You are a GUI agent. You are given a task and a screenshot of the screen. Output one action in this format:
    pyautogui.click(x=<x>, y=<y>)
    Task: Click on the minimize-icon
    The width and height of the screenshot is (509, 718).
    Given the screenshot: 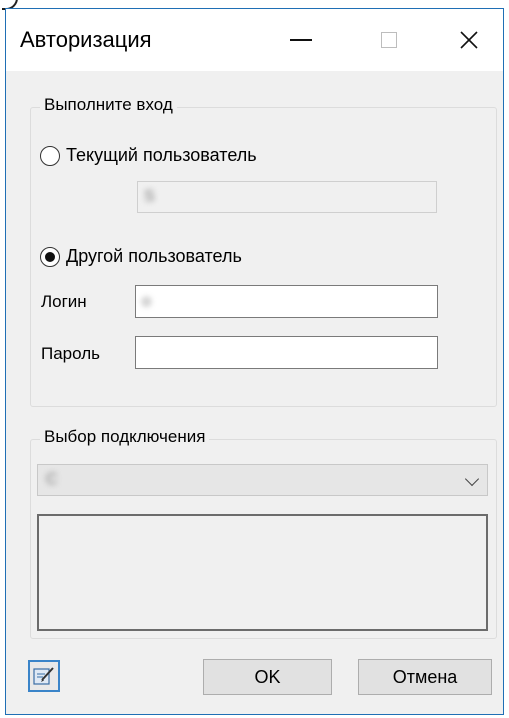 What is the action you would take?
    pyautogui.click(x=301, y=40)
    